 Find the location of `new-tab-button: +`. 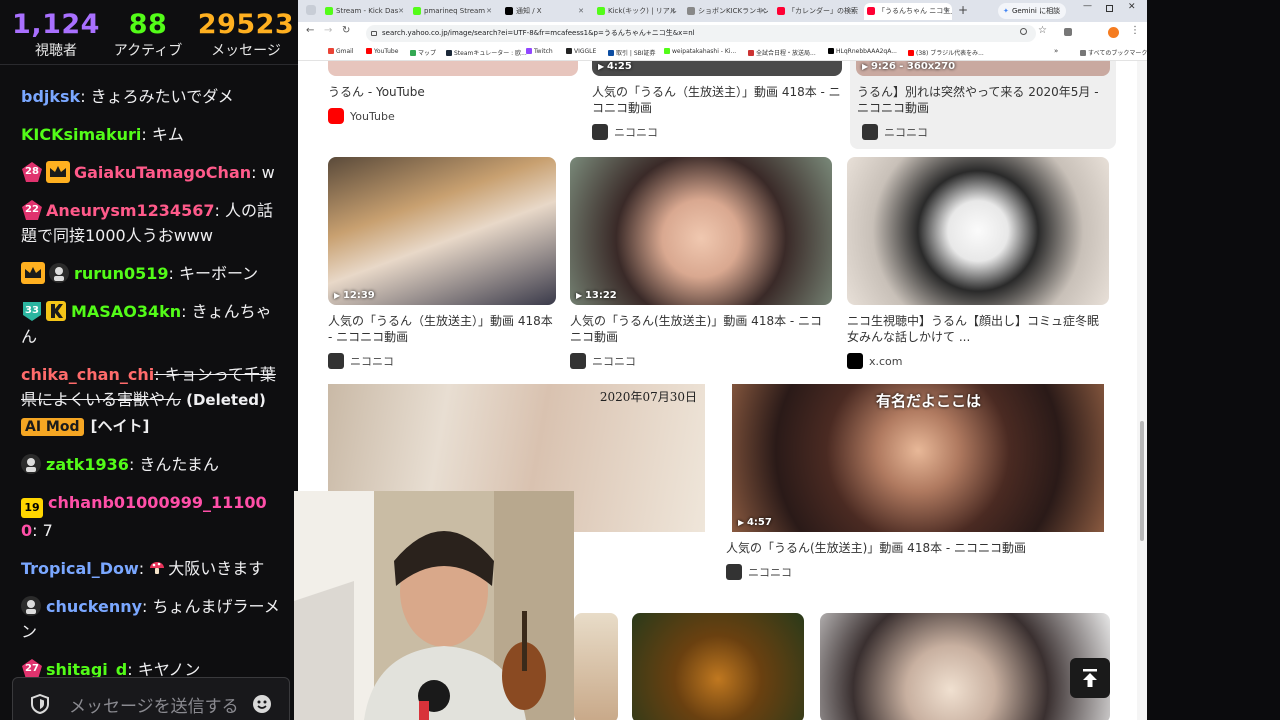

new-tab-button: + is located at coordinates (963, 10).